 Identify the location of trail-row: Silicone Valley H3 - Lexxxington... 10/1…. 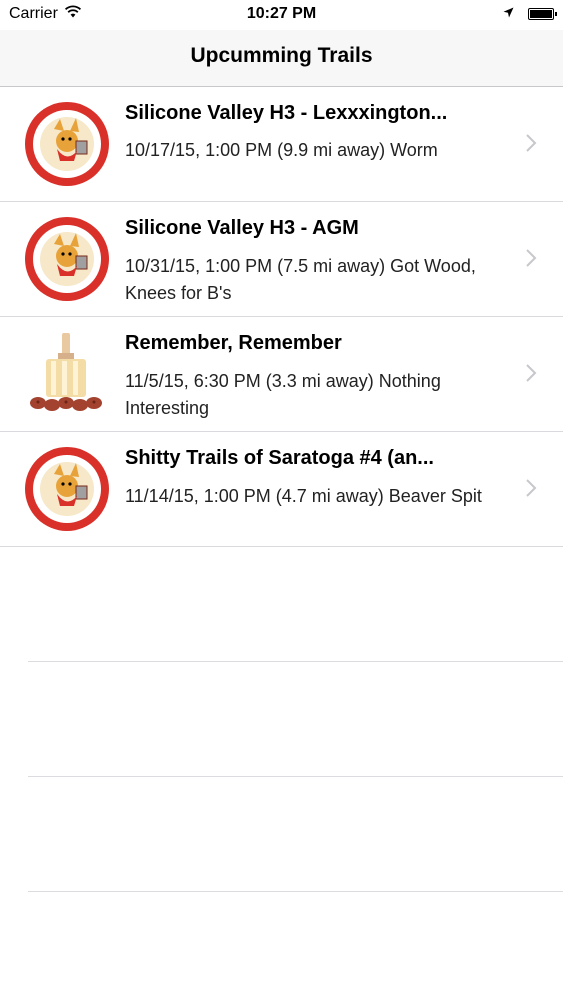
(281, 144).